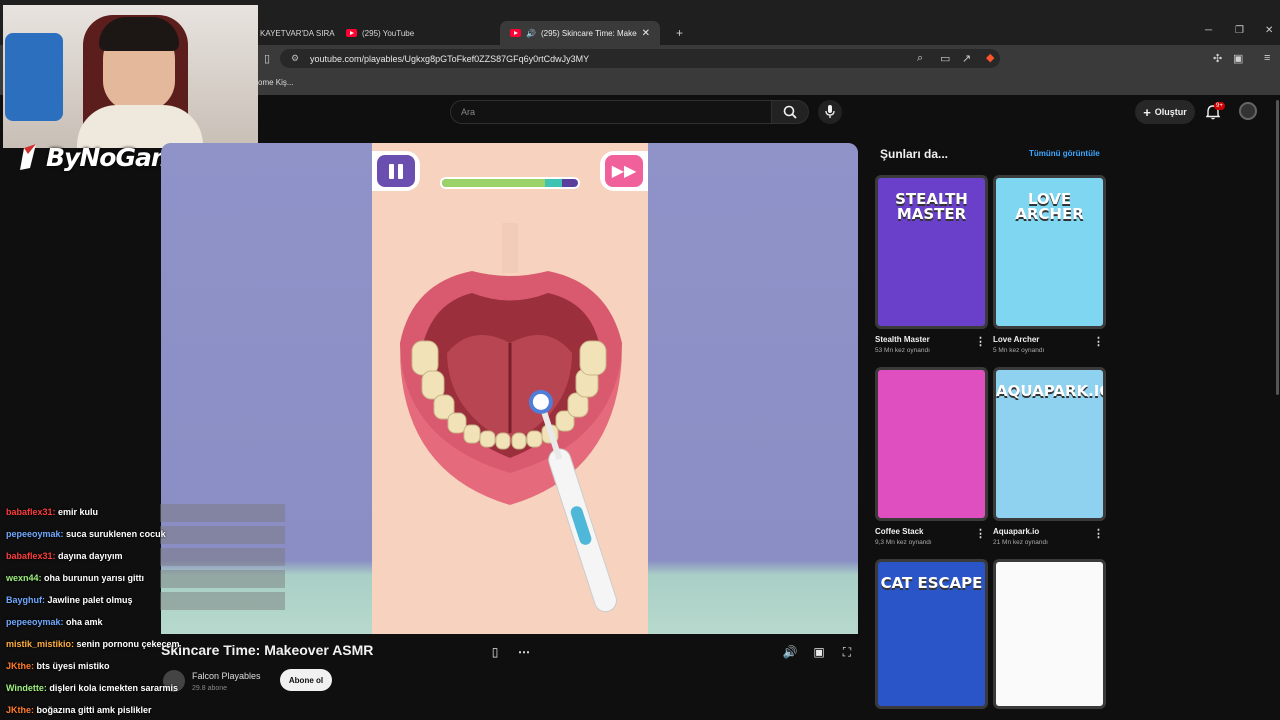 The image size is (1280, 720). What do you see at coordinates (90, 600) in the screenshot?
I see `chat-text: Jawline palet olmuş` at bounding box center [90, 600].